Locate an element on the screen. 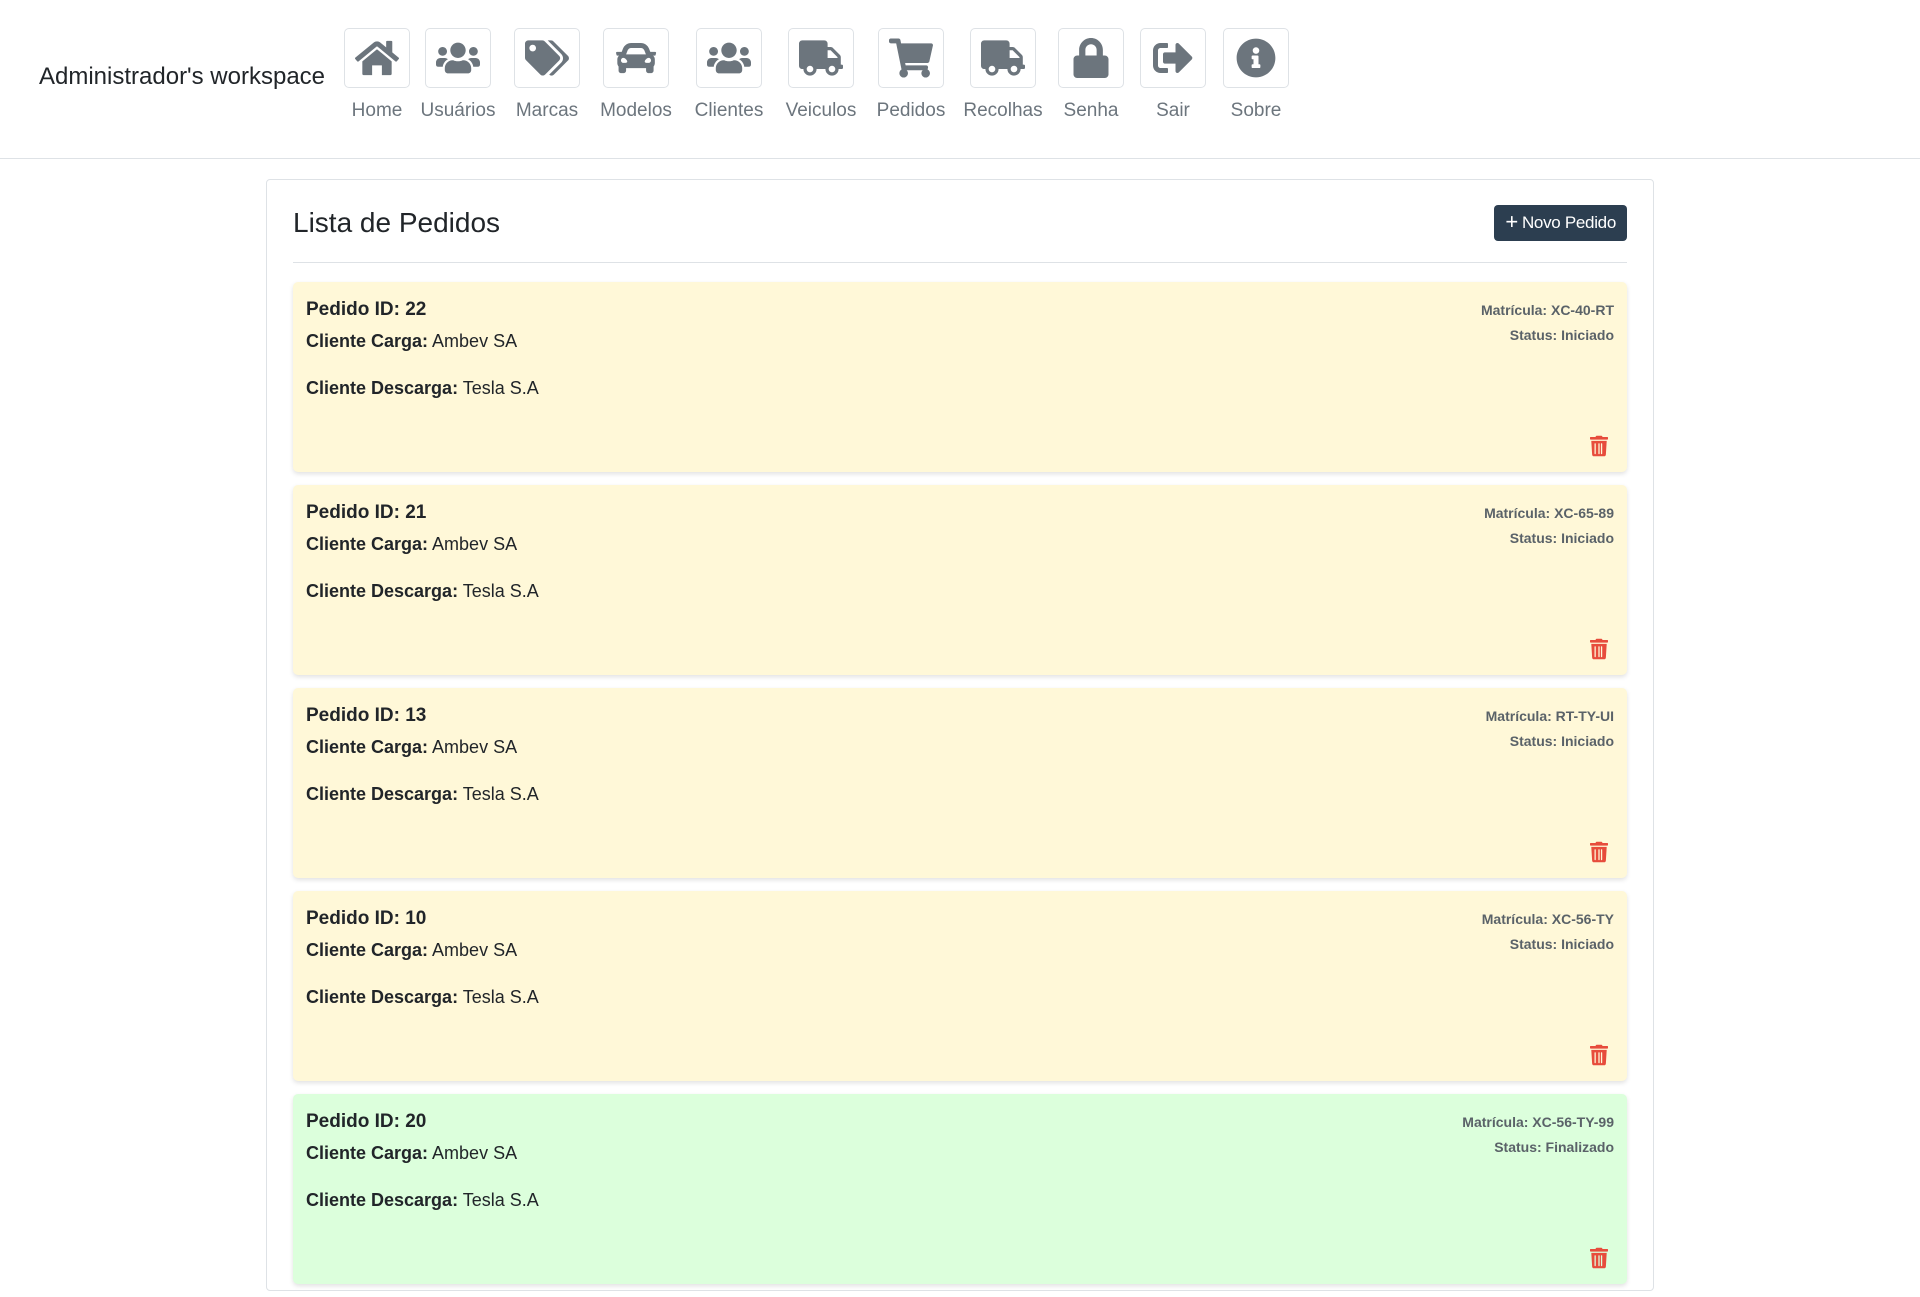 This screenshot has height=1297, width=1920. nav-clientes: Clientes is located at coordinates (729, 75).